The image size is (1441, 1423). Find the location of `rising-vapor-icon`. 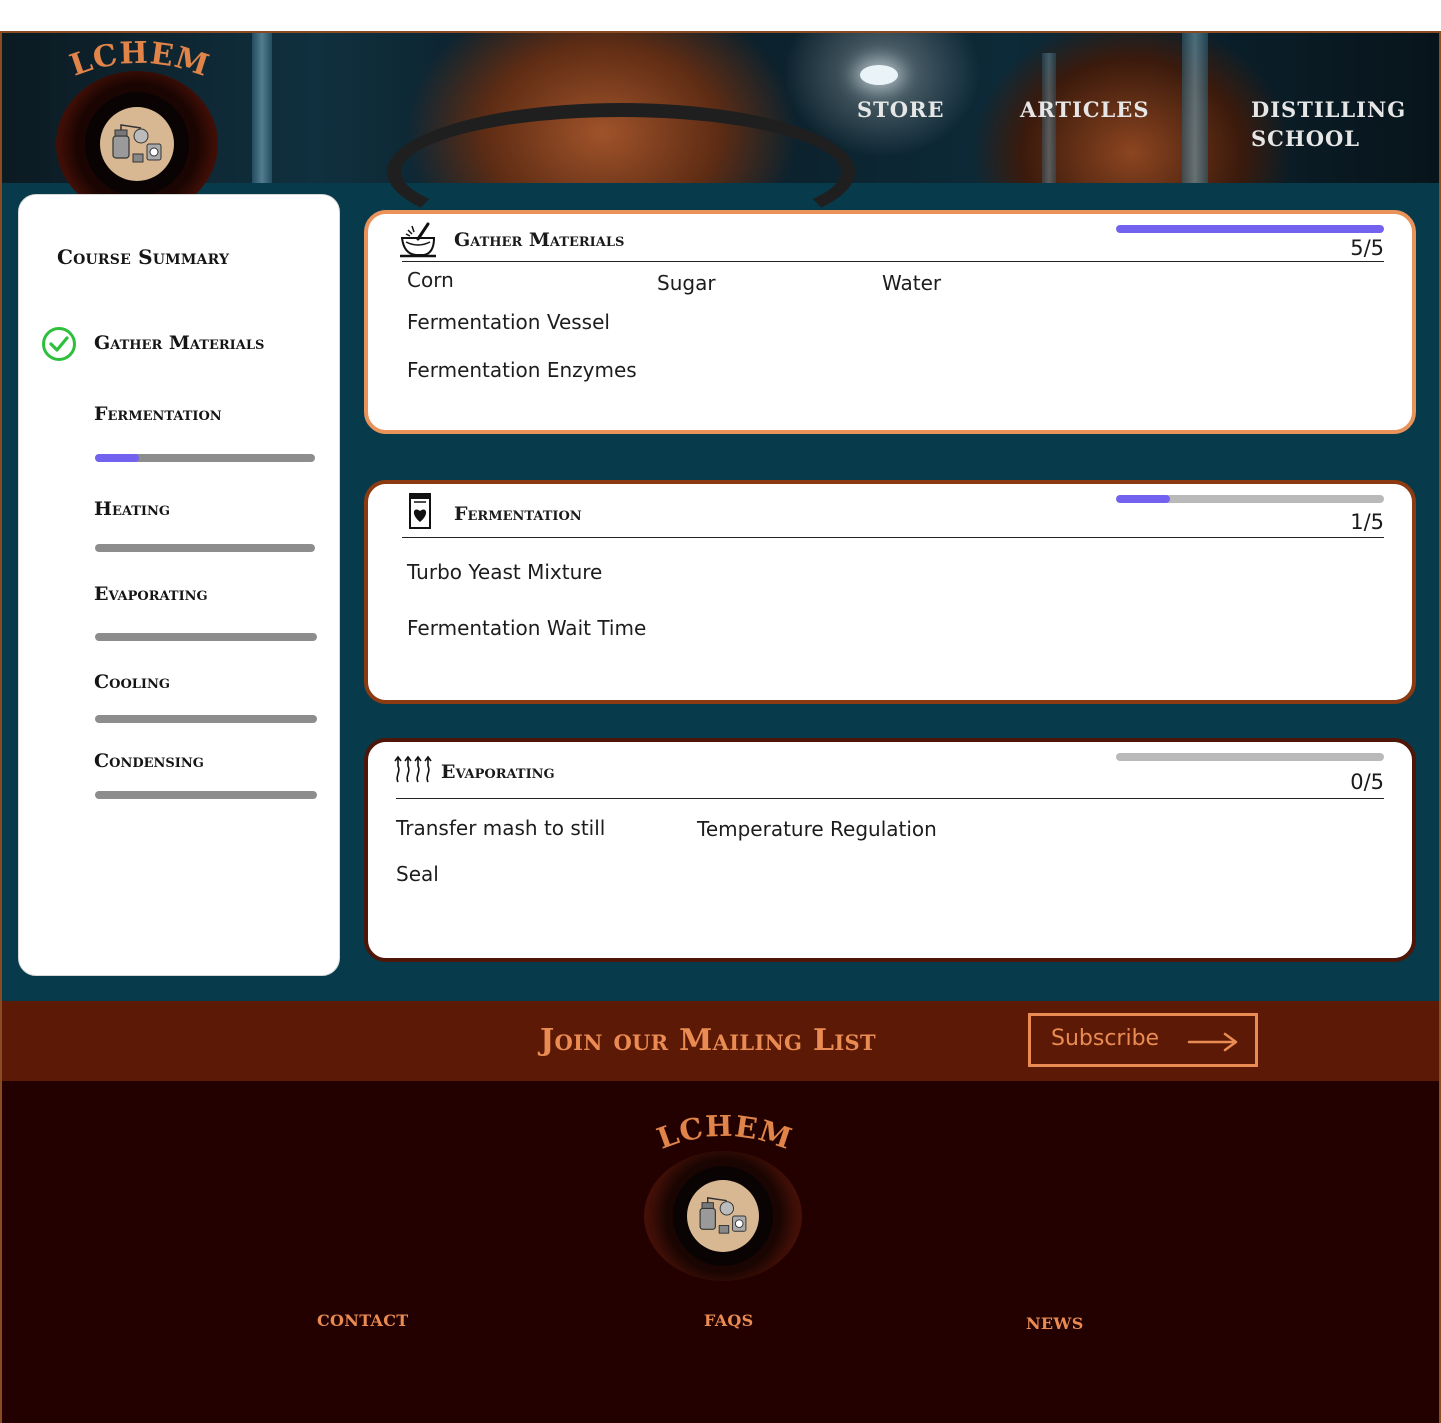

rising-vapor-icon is located at coordinates (413, 769).